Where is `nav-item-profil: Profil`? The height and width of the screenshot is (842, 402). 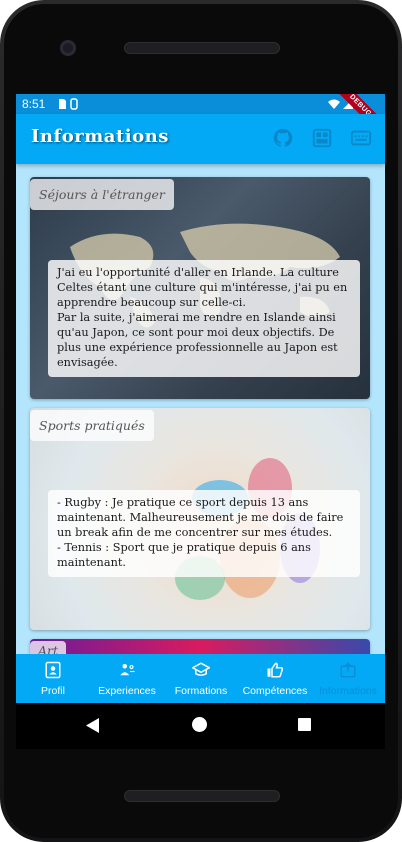
nav-item-profil: Profil is located at coordinates (53, 678).